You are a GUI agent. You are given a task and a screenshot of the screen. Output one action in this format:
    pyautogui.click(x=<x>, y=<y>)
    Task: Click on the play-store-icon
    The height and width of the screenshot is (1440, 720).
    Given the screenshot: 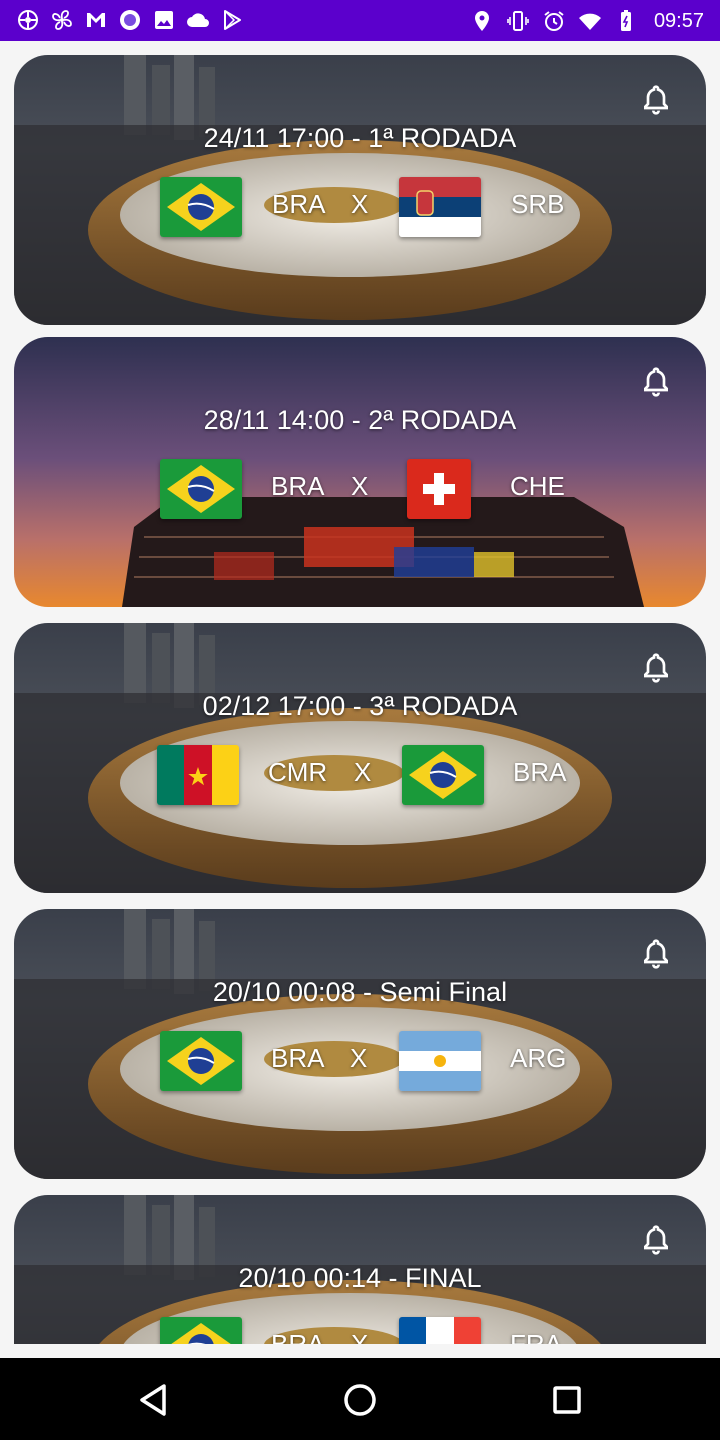 What is the action you would take?
    pyautogui.click(x=232, y=20)
    